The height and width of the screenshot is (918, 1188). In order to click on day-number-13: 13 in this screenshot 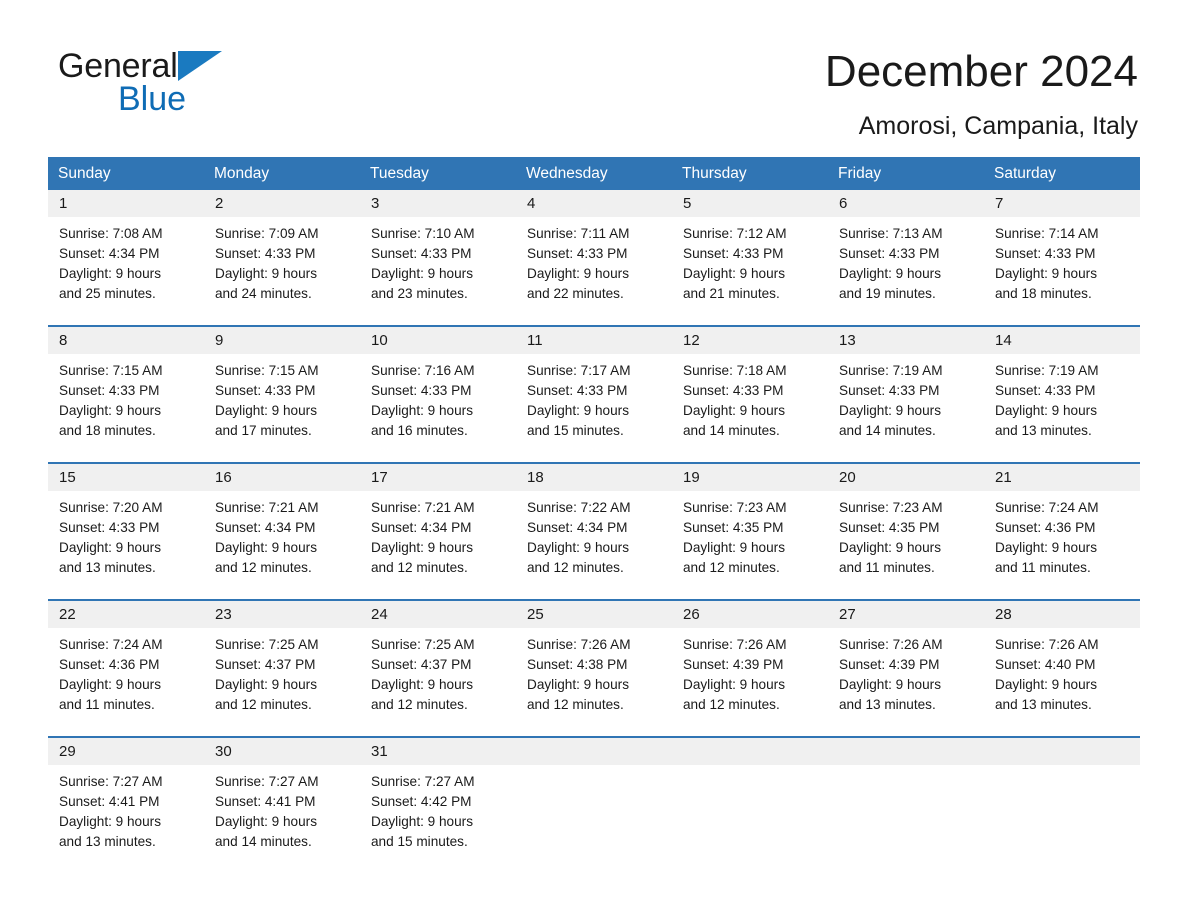, I will do `click(906, 340)`.